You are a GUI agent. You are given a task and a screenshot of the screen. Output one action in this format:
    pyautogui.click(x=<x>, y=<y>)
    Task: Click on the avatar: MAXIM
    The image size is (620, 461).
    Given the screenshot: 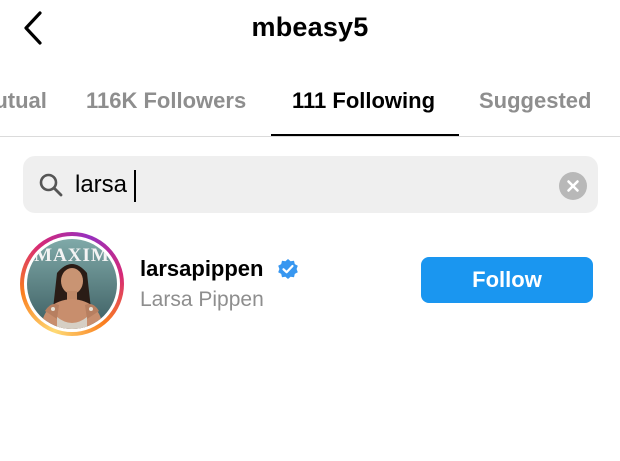 What is the action you would take?
    pyautogui.click(x=72, y=284)
    